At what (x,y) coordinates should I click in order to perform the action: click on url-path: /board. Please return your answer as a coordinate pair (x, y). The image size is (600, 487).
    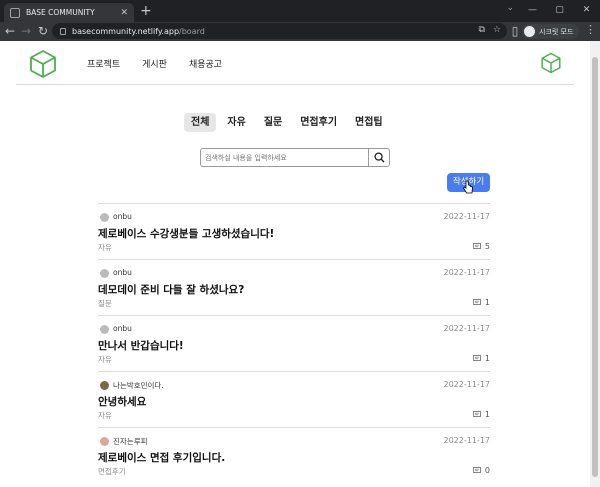
    Looking at the image, I should click on (192, 31).